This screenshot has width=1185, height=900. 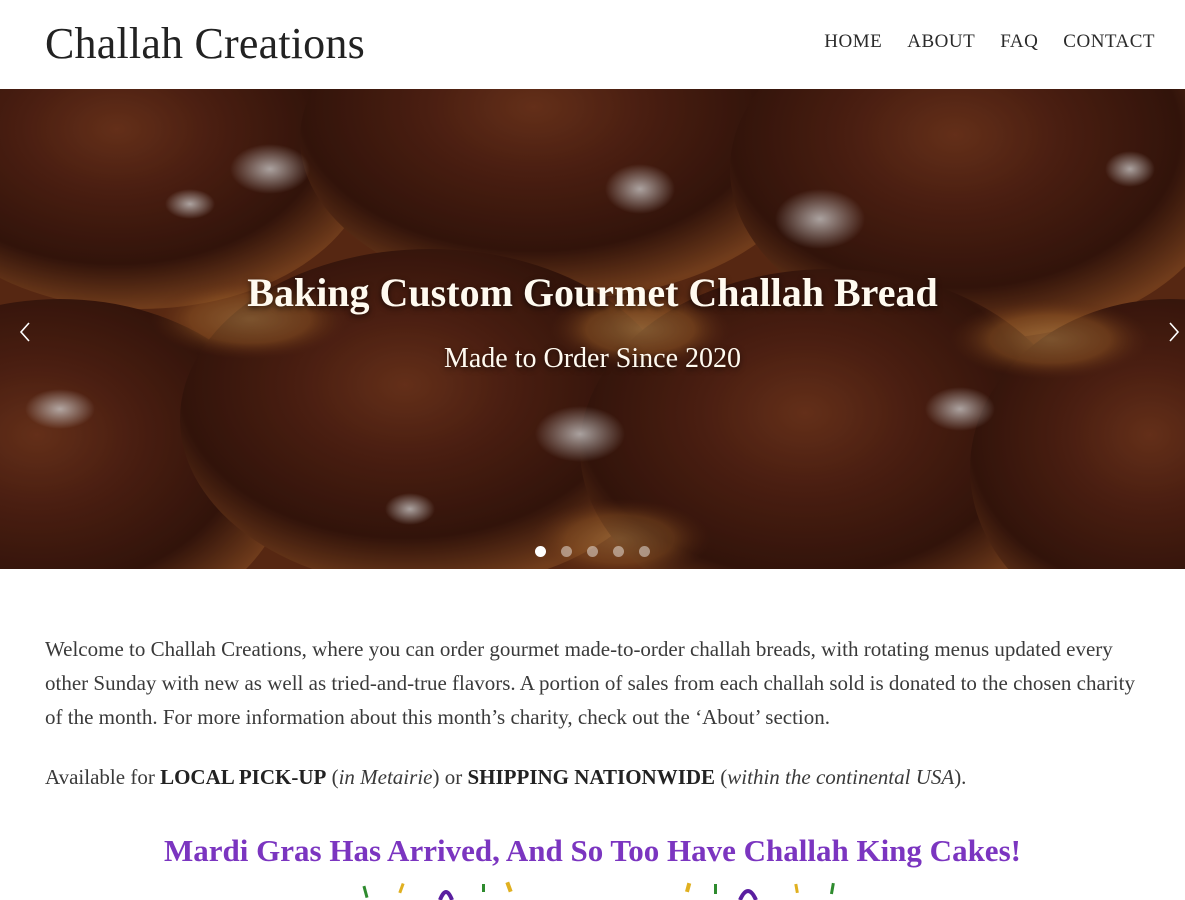 What do you see at coordinates (1109, 42) in the screenshot?
I see `nav-contact: CONTACT` at bounding box center [1109, 42].